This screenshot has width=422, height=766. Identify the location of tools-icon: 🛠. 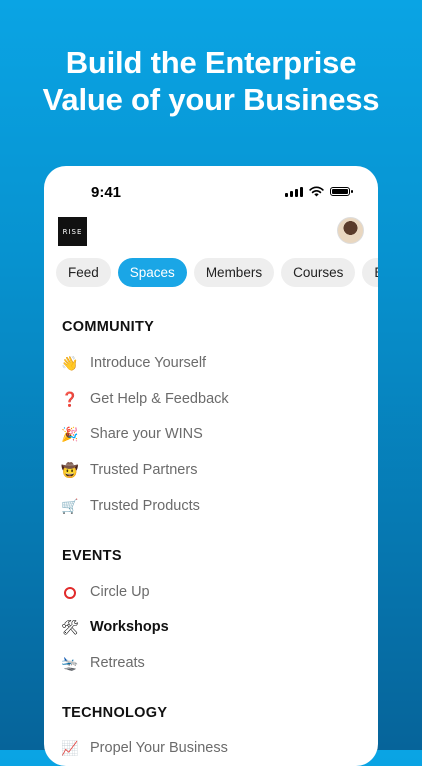
(70, 626).